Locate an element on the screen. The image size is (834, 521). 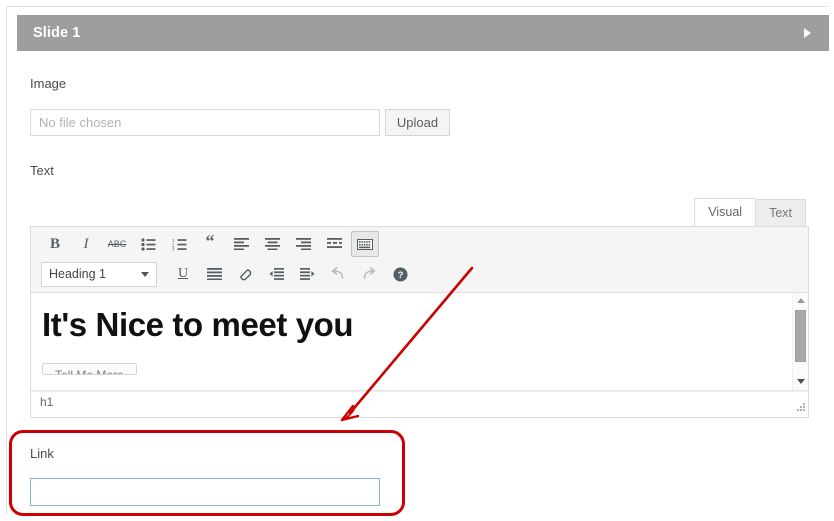
upload-button: Upload is located at coordinates (417, 122).